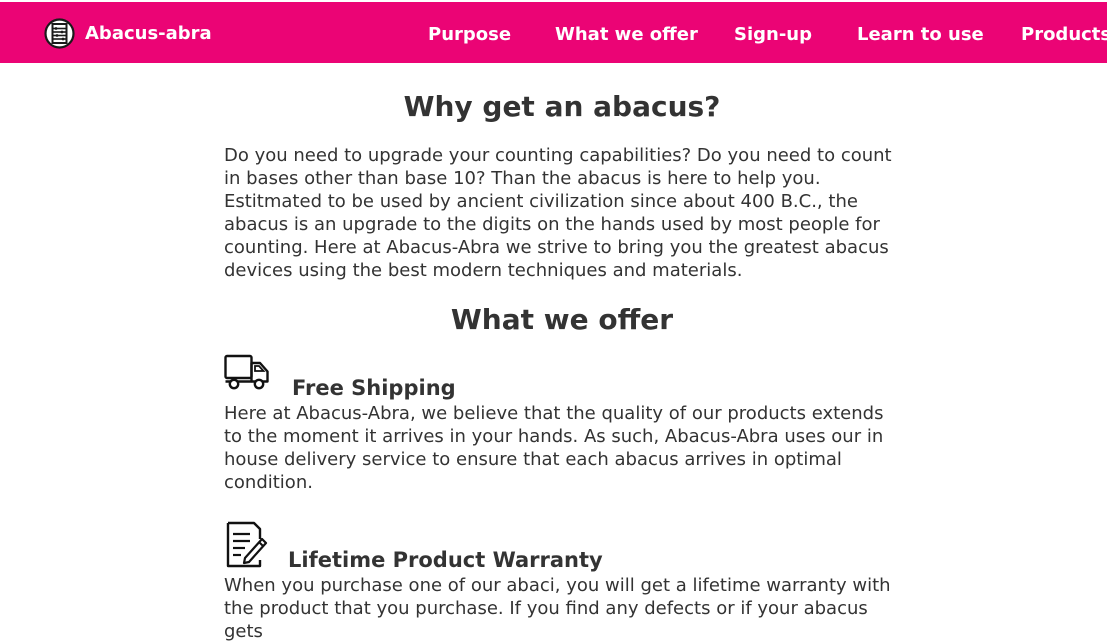 This screenshot has height=643, width=1107. What do you see at coordinates (562, 106) in the screenshot?
I see `purpose-title: Why get an abacus?` at bounding box center [562, 106].